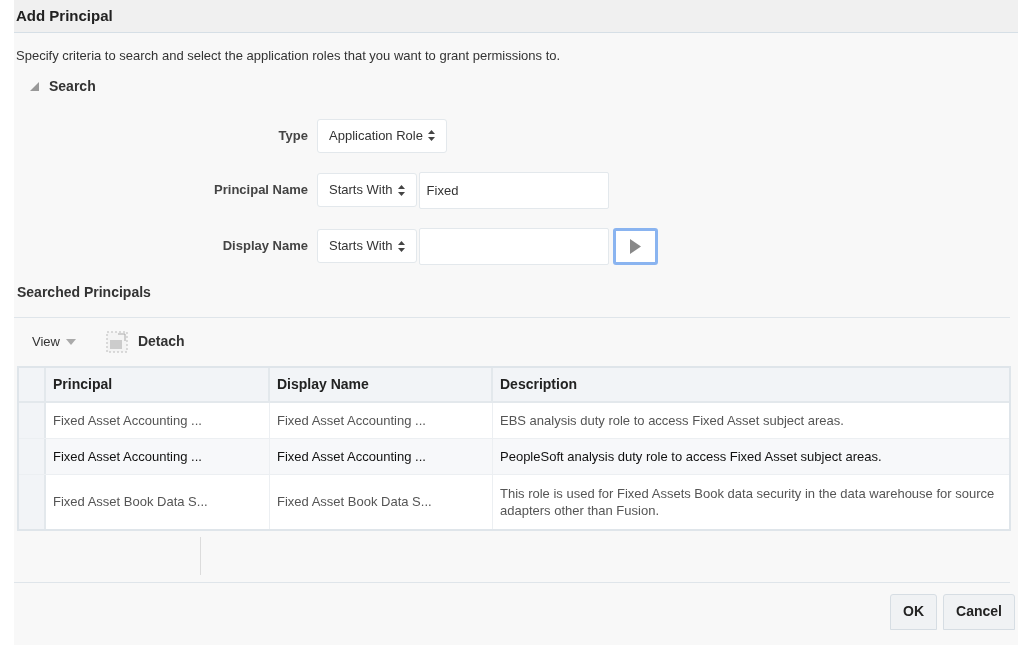 The height and width of the screenshot is (645, 1018). Describe the element at coordinates (116, 341) in the screenshot. I see `detach-icon` at that location.